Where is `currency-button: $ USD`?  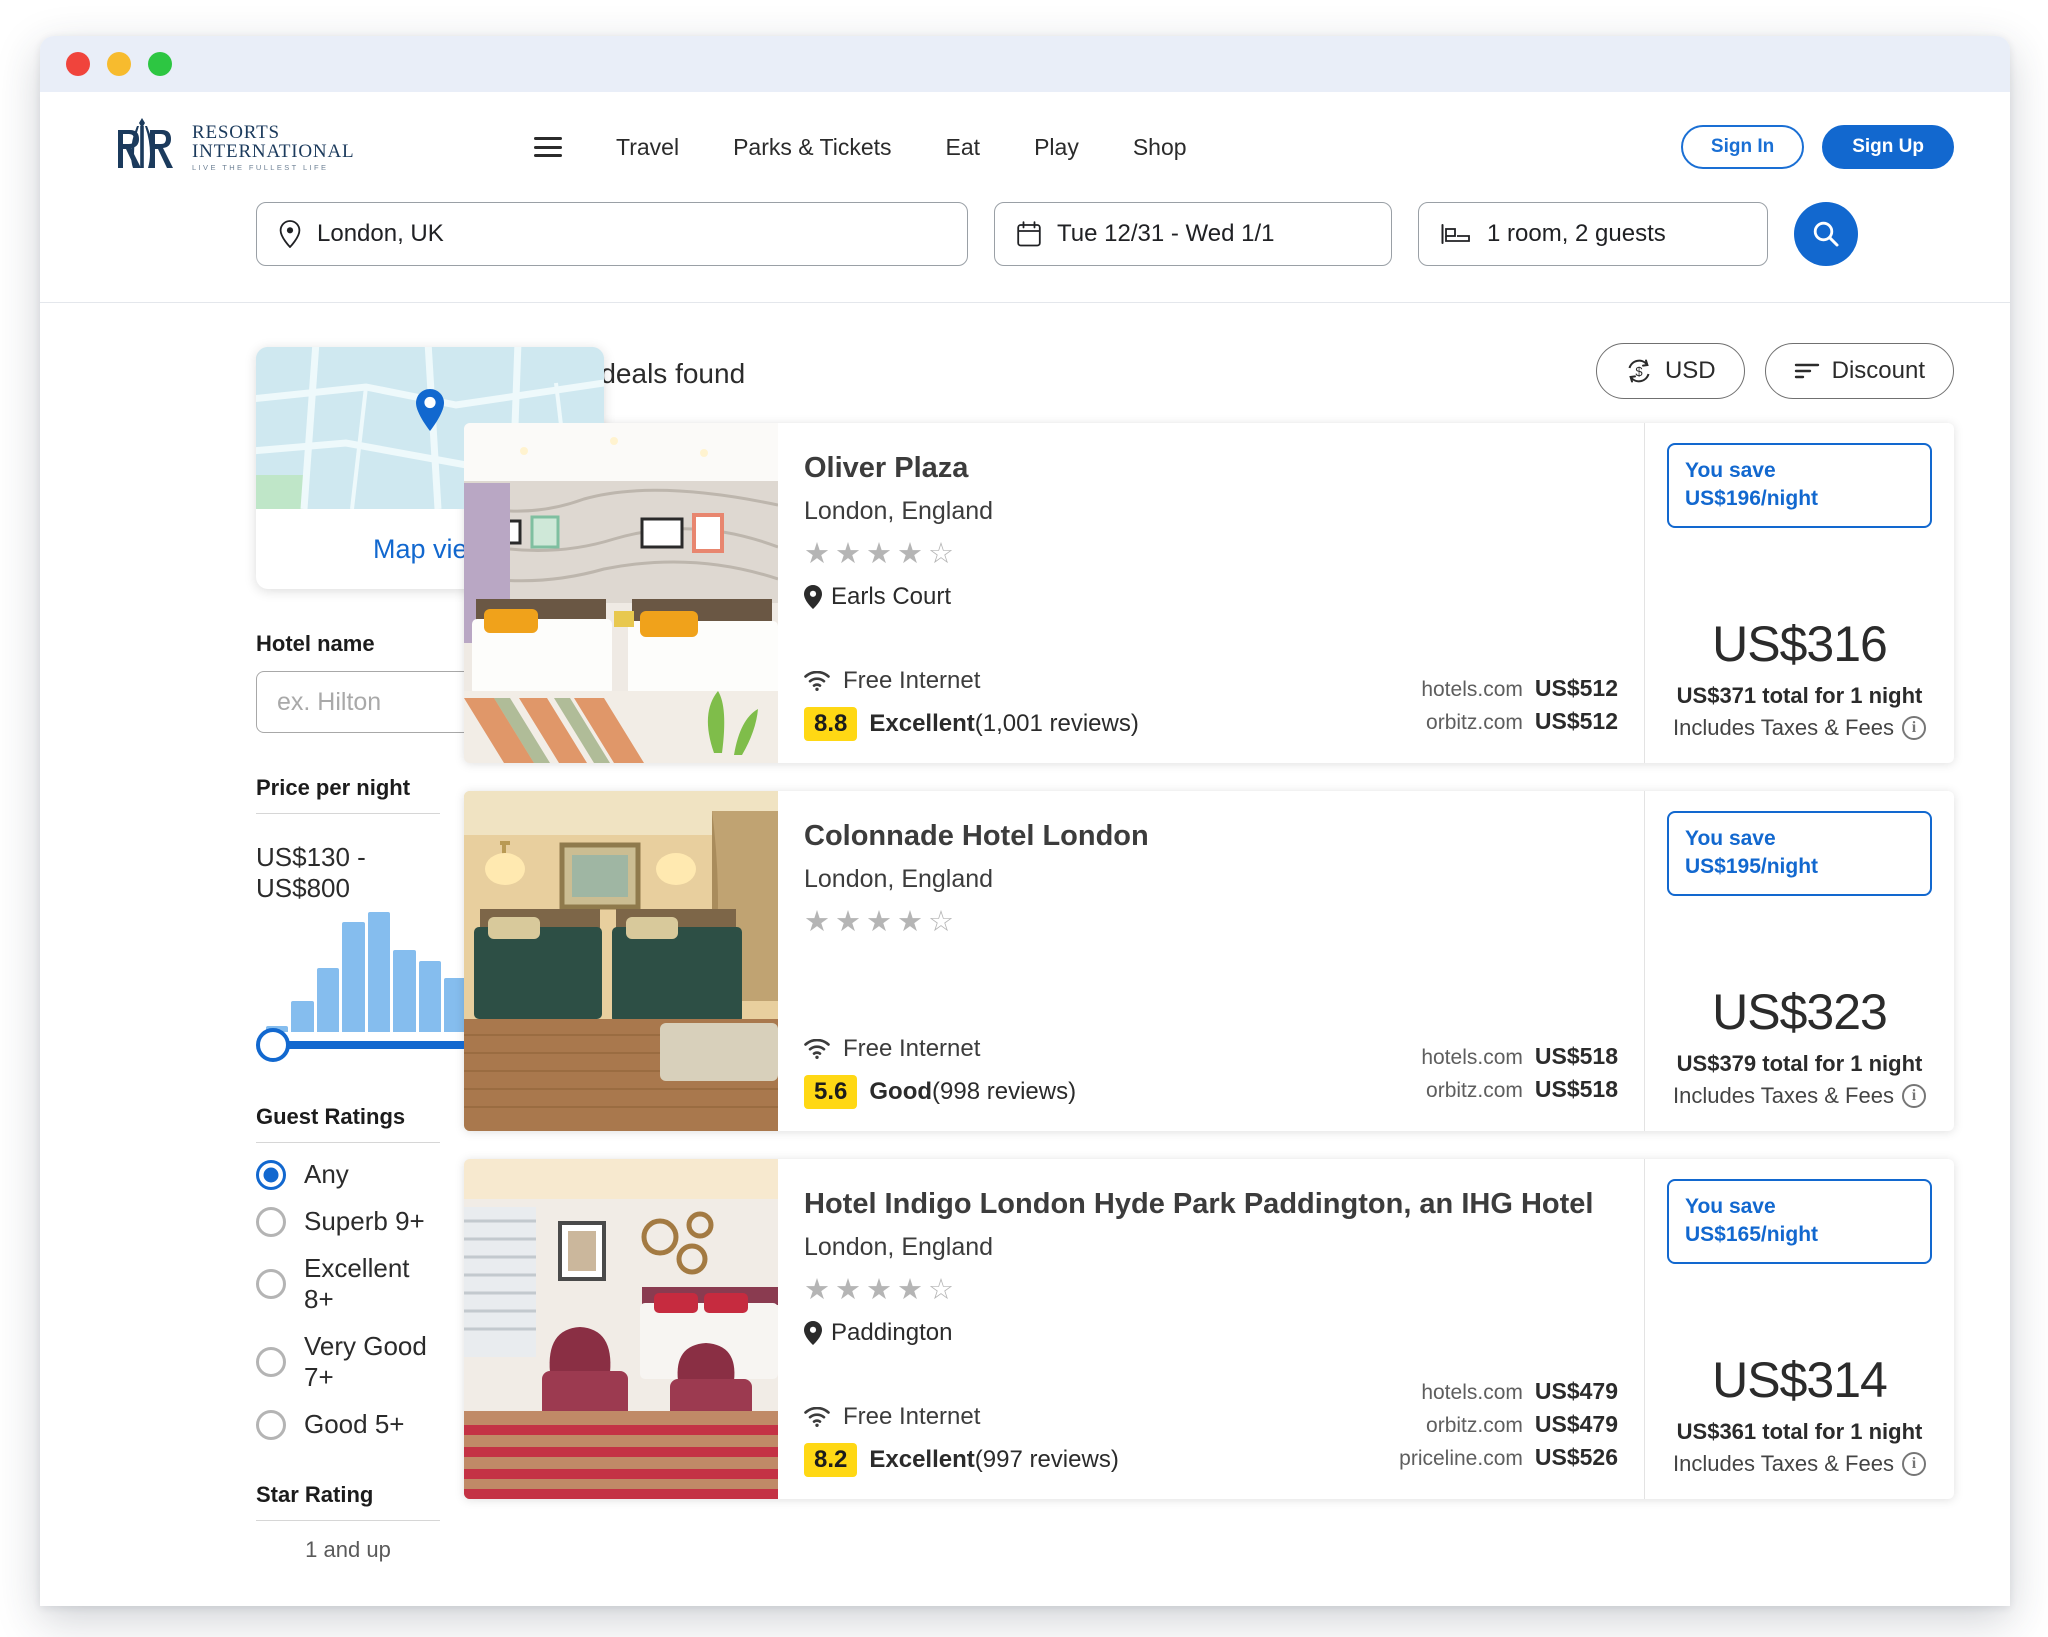
currency-button: $ USD is located at coordinates (1670, 371).